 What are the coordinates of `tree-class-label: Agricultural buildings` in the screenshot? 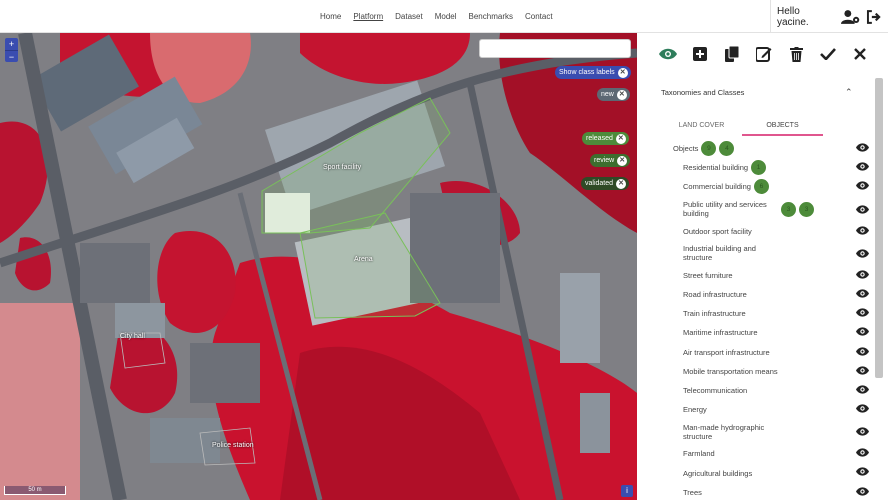 It's located at (718, 473).